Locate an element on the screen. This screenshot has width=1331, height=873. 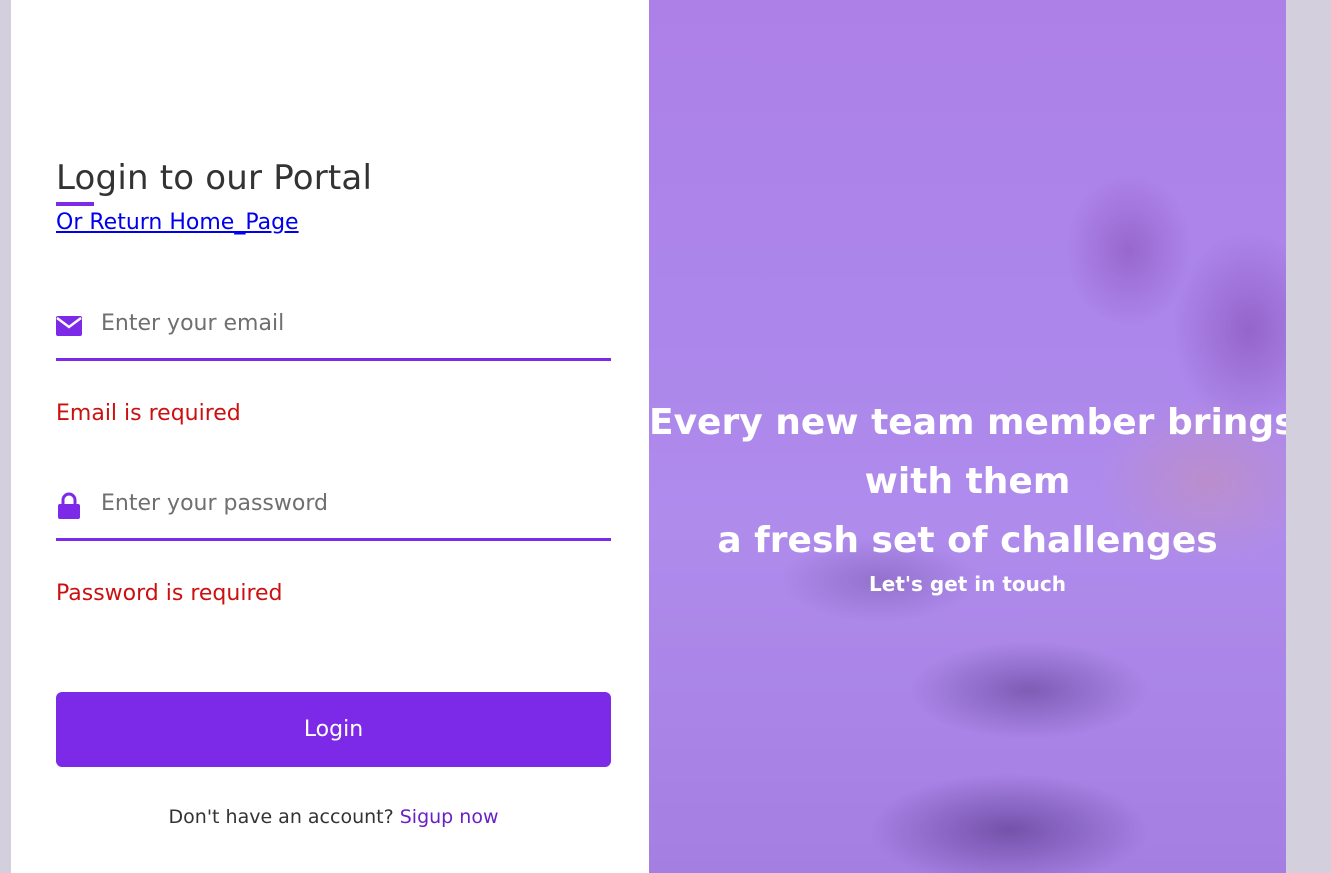
password-input is located at coordinates (353, 503).